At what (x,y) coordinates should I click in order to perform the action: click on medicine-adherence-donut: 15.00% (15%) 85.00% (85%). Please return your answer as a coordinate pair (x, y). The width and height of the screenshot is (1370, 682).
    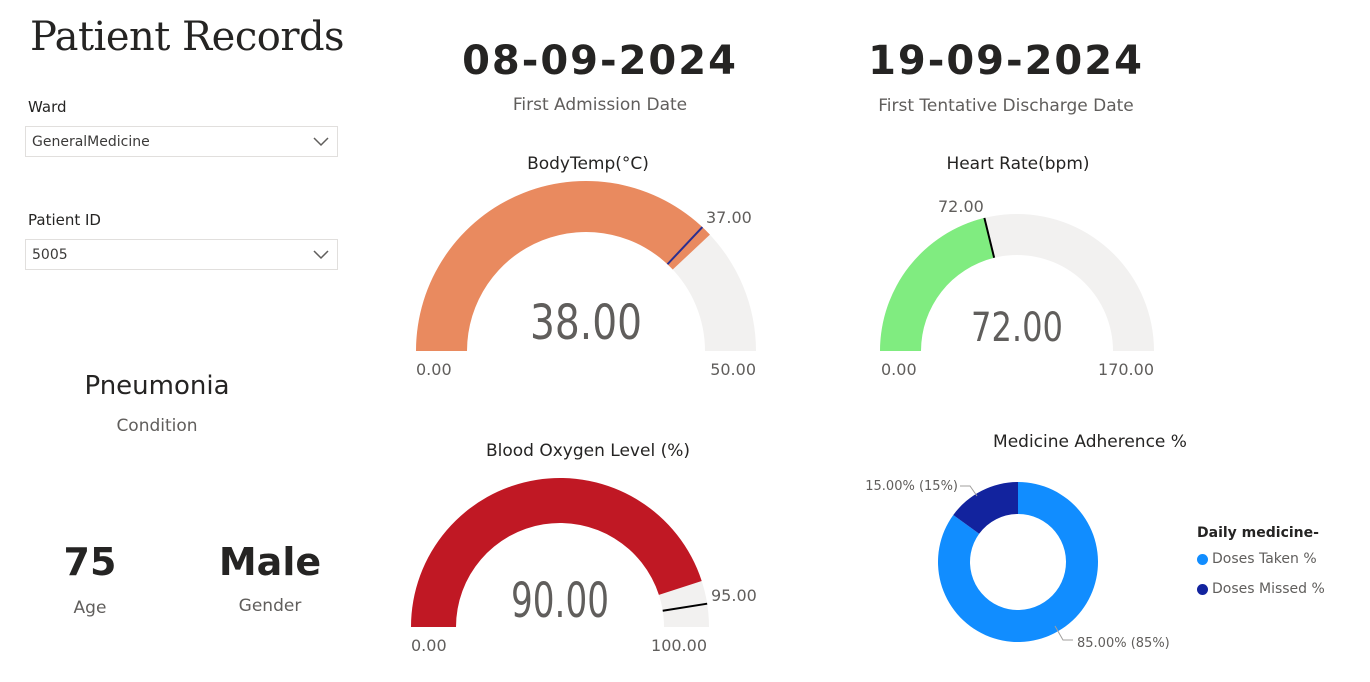
    Looking at the image, I should click on (1017, 565).